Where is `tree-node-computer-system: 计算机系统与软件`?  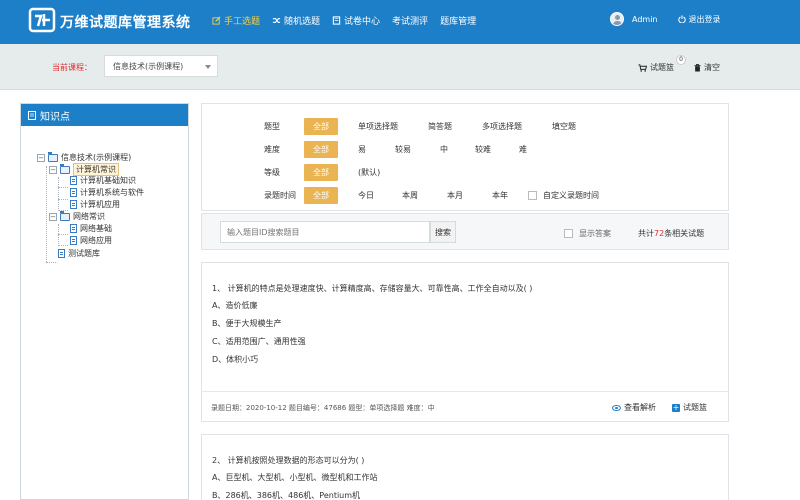 tree-node-computer-system: 计算机系统与软件 is located at coordinates (107, 192).